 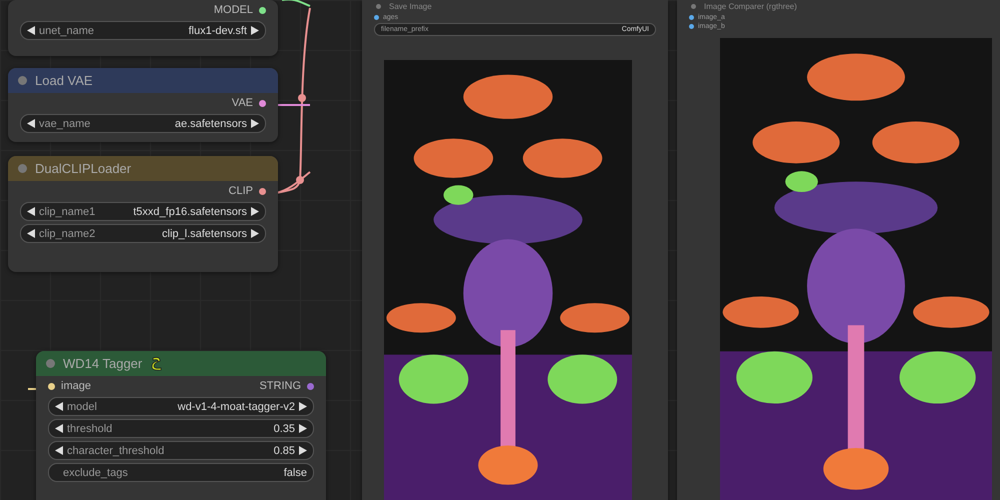 I want to click on input-label: image, so click(x=76, y=386).